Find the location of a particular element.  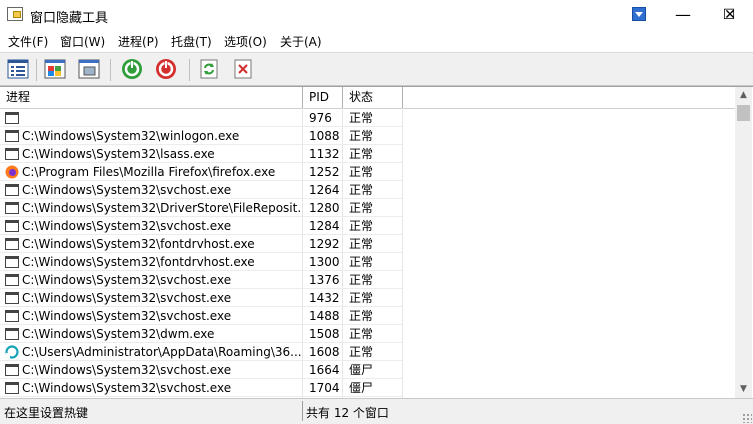

scroll-thumb is located at coordinates (743, 113).